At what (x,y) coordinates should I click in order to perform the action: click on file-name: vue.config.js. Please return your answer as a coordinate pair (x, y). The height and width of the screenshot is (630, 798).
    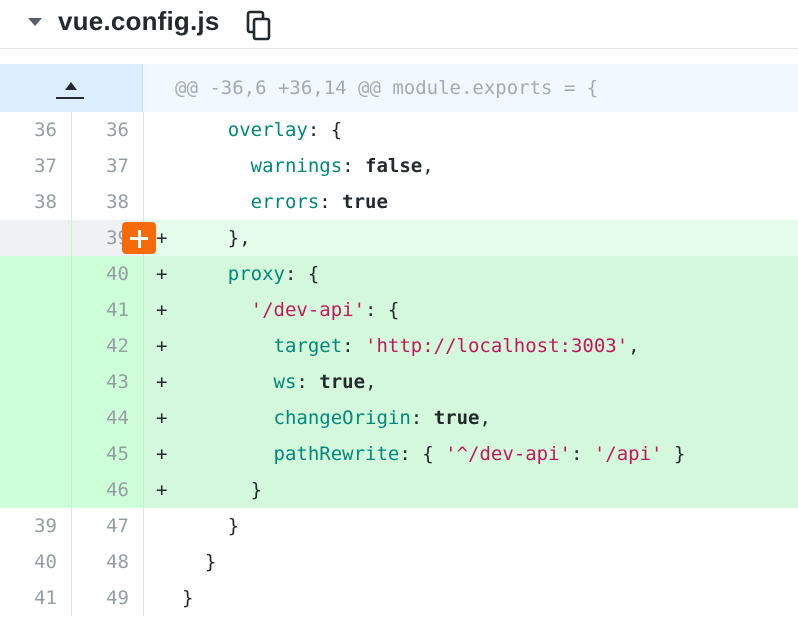
    Looking at the image, I should click on (139, 21).